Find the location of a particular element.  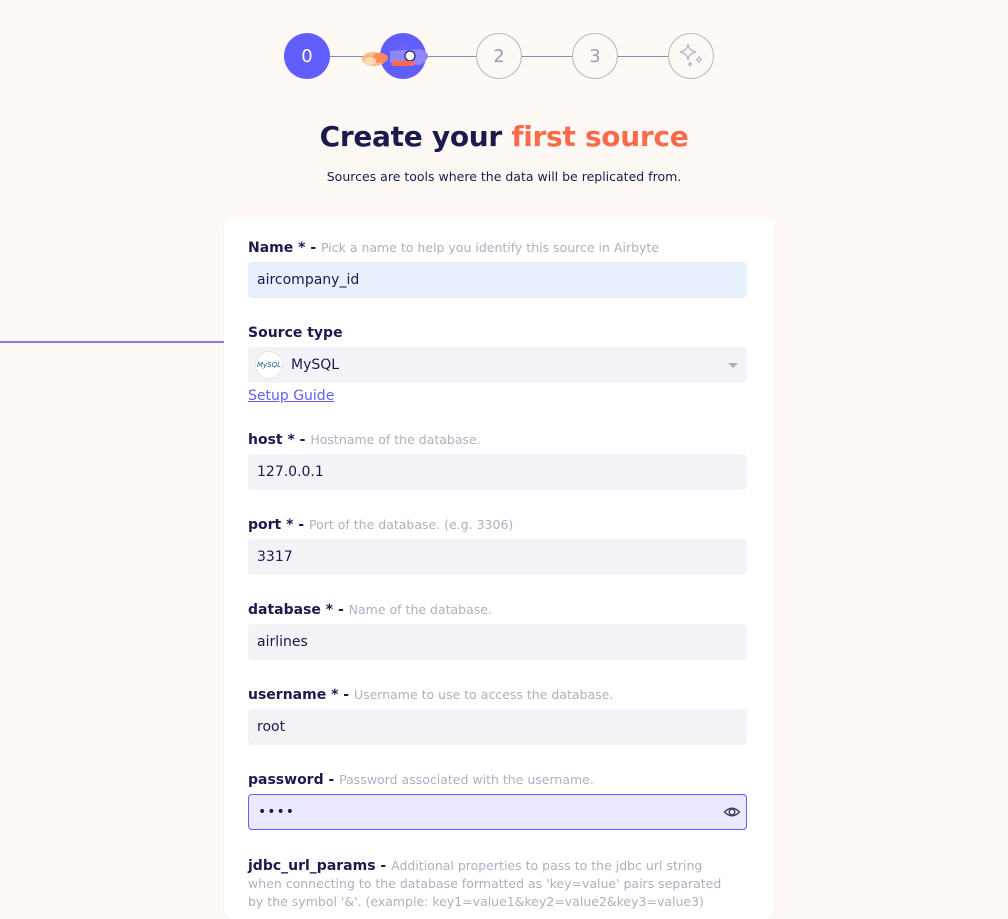

username-input-value: root is located at coordinates (271, 727).